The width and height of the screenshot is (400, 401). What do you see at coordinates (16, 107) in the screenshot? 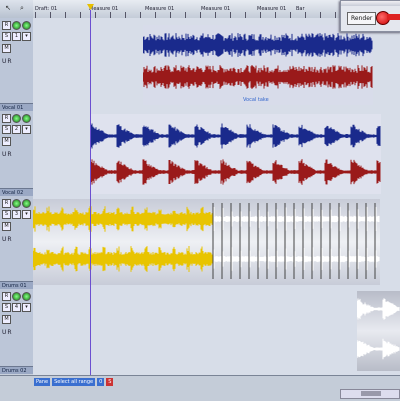
I see `track-name-1: Vocal 01` at bounding box center [16, 107].